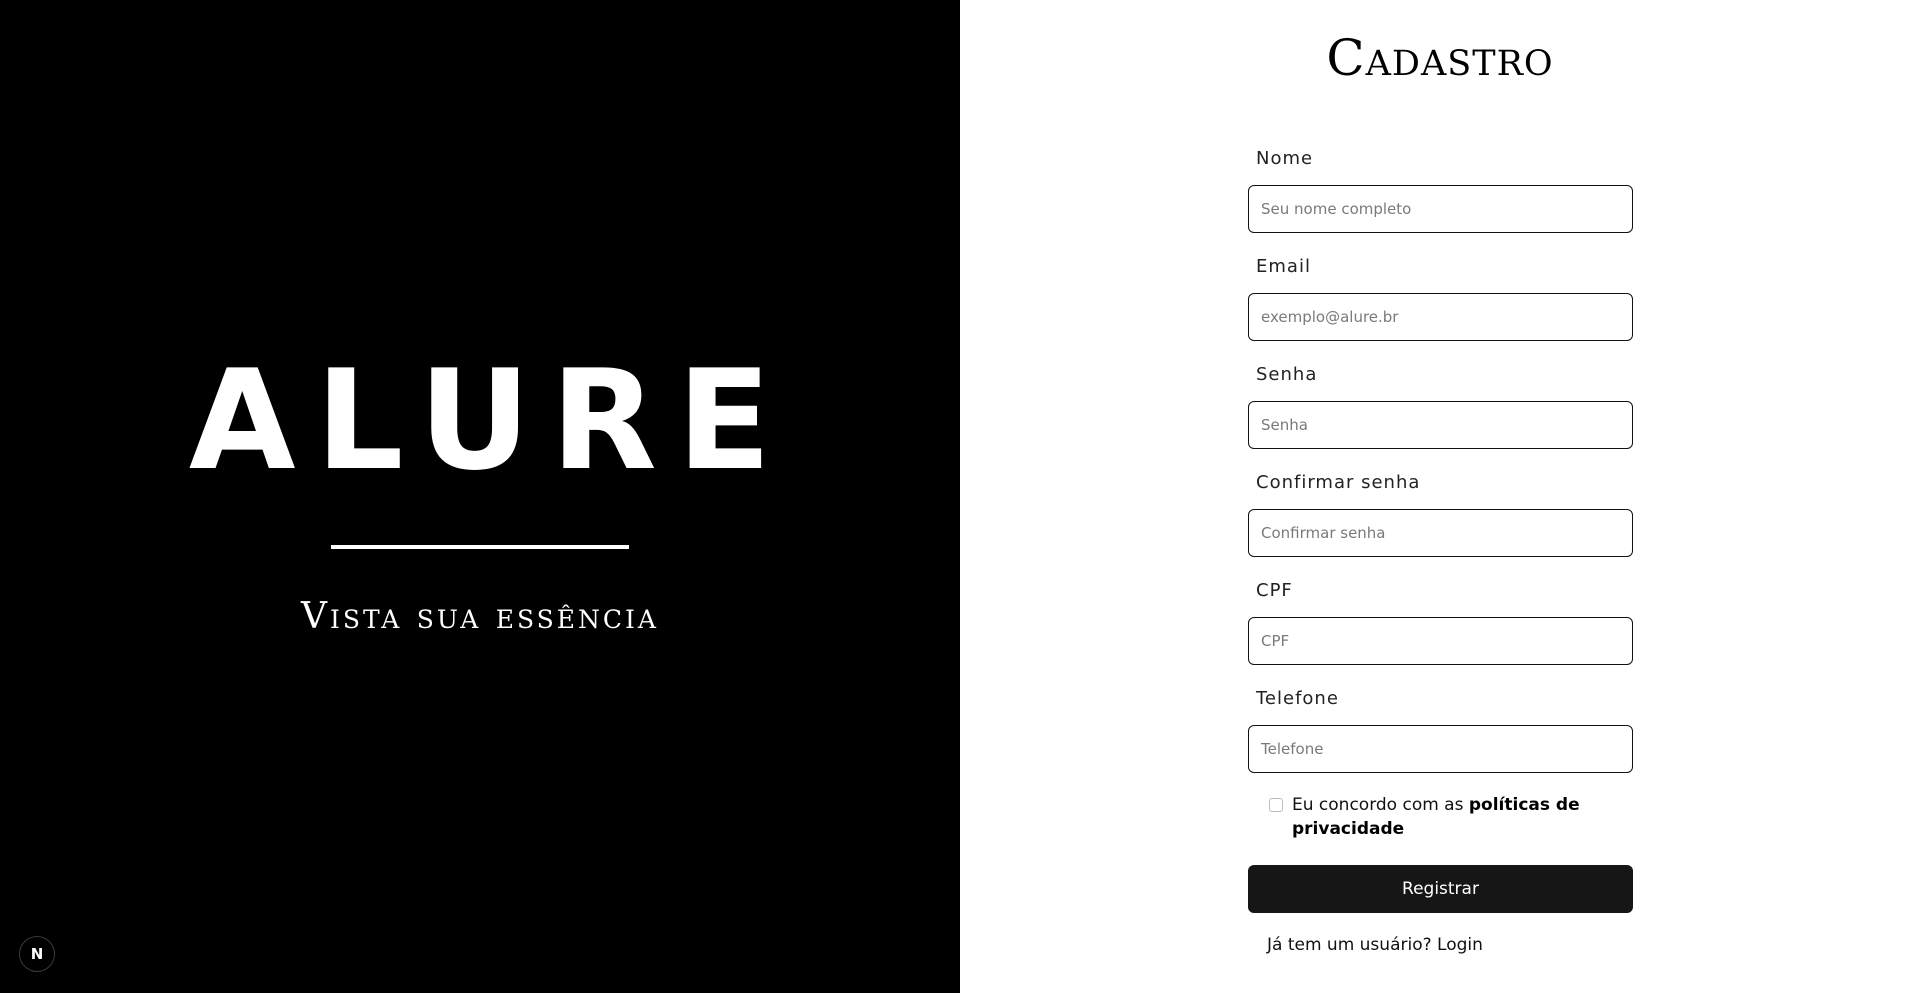 Image resolution: width=1920 pixels, height=993 pixels. Describe the element at coordinates (1349, 945) in the screenshot. I see `login-prompt-text: Já tem um usuário?` at that location.